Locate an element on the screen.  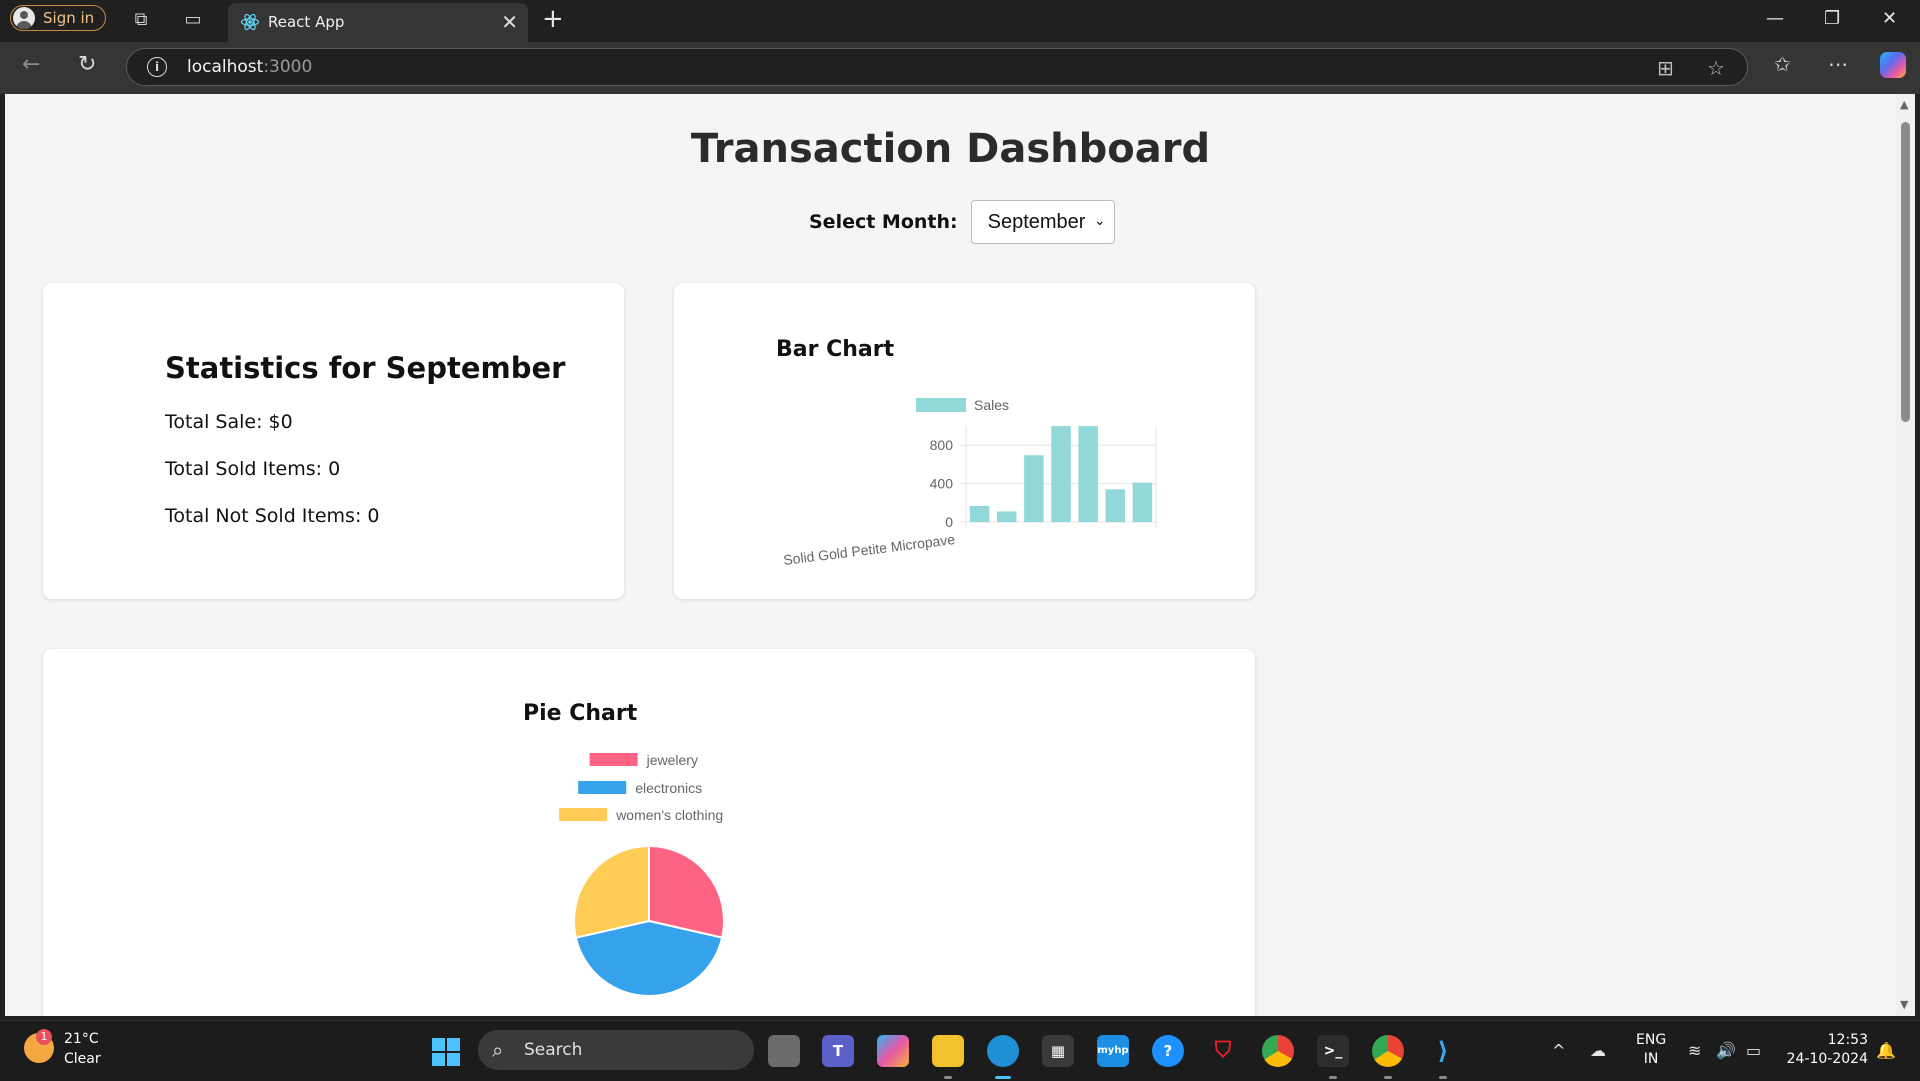
page-title: Transaction Dashboard is located at coordinates (950, 149).